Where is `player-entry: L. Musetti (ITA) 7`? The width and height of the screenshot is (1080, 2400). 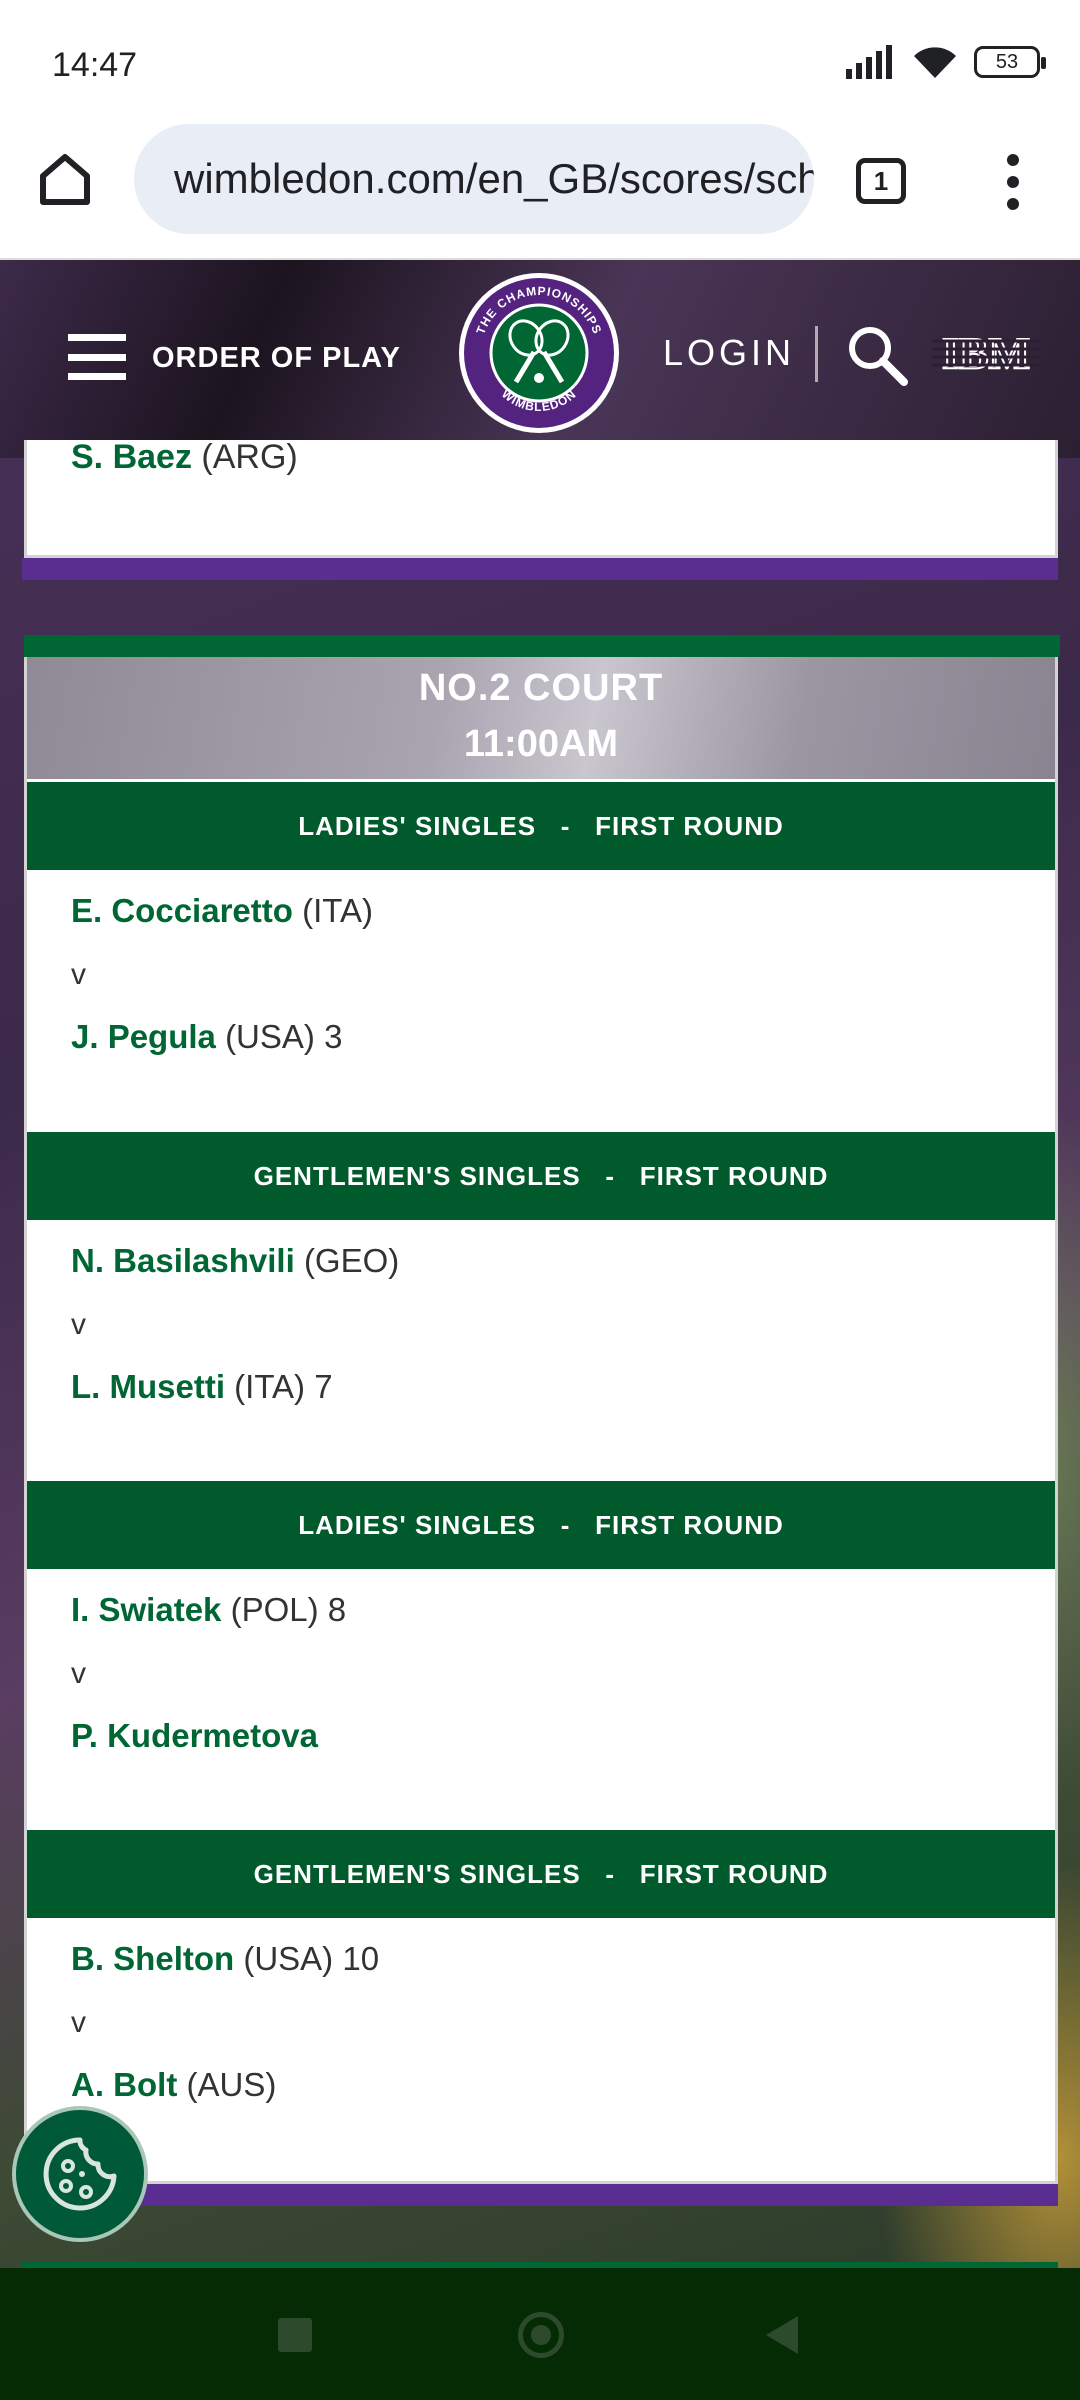 player-entry: L. Musetti (ITA) 7 is located at coordinates (202, 1387).